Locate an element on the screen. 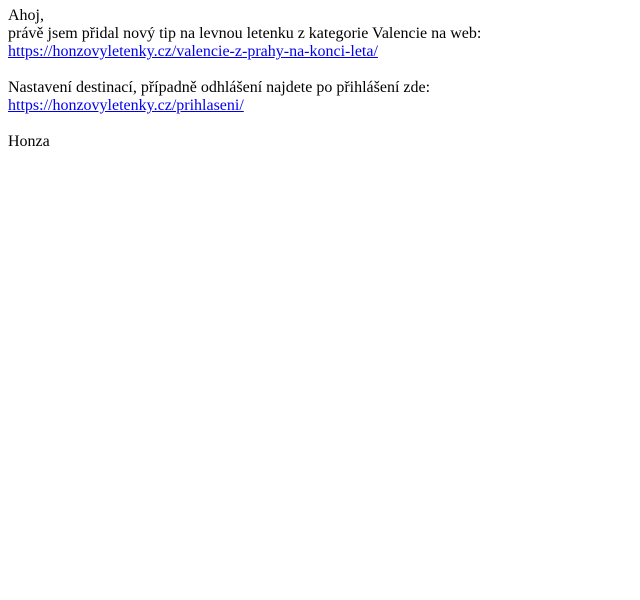  greeting-text: Ahoj, is located at coordinates (26, 15).